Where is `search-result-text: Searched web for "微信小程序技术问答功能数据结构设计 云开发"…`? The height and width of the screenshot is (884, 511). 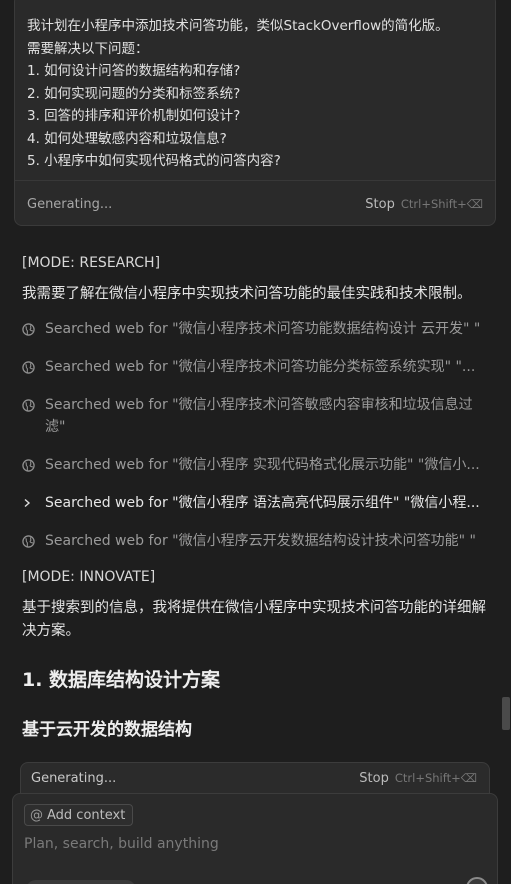
search-result-text: Searched web for "微信小程序技术问答功能数据结构设计 云开发"… is located at coordinates (263, 329).